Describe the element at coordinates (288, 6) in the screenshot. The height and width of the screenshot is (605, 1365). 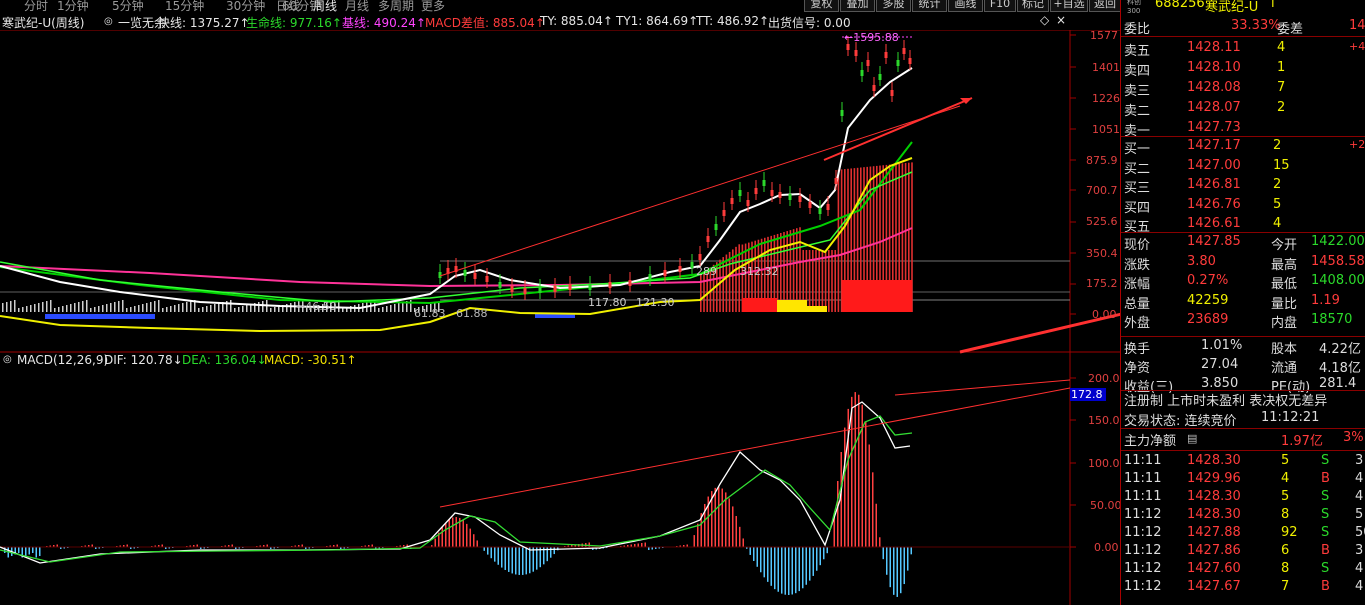
I see `nav-daily: 日线` at that location.